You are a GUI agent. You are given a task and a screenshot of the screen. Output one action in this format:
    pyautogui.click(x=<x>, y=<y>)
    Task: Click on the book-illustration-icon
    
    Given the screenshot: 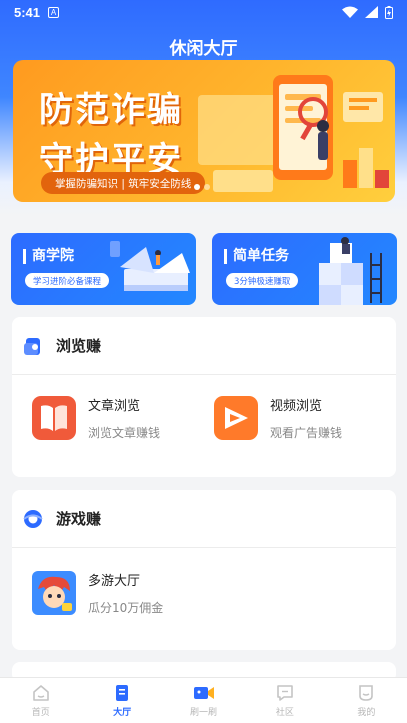 What is the action you would take?
    pyautogui.click(x=150, y=266)
    